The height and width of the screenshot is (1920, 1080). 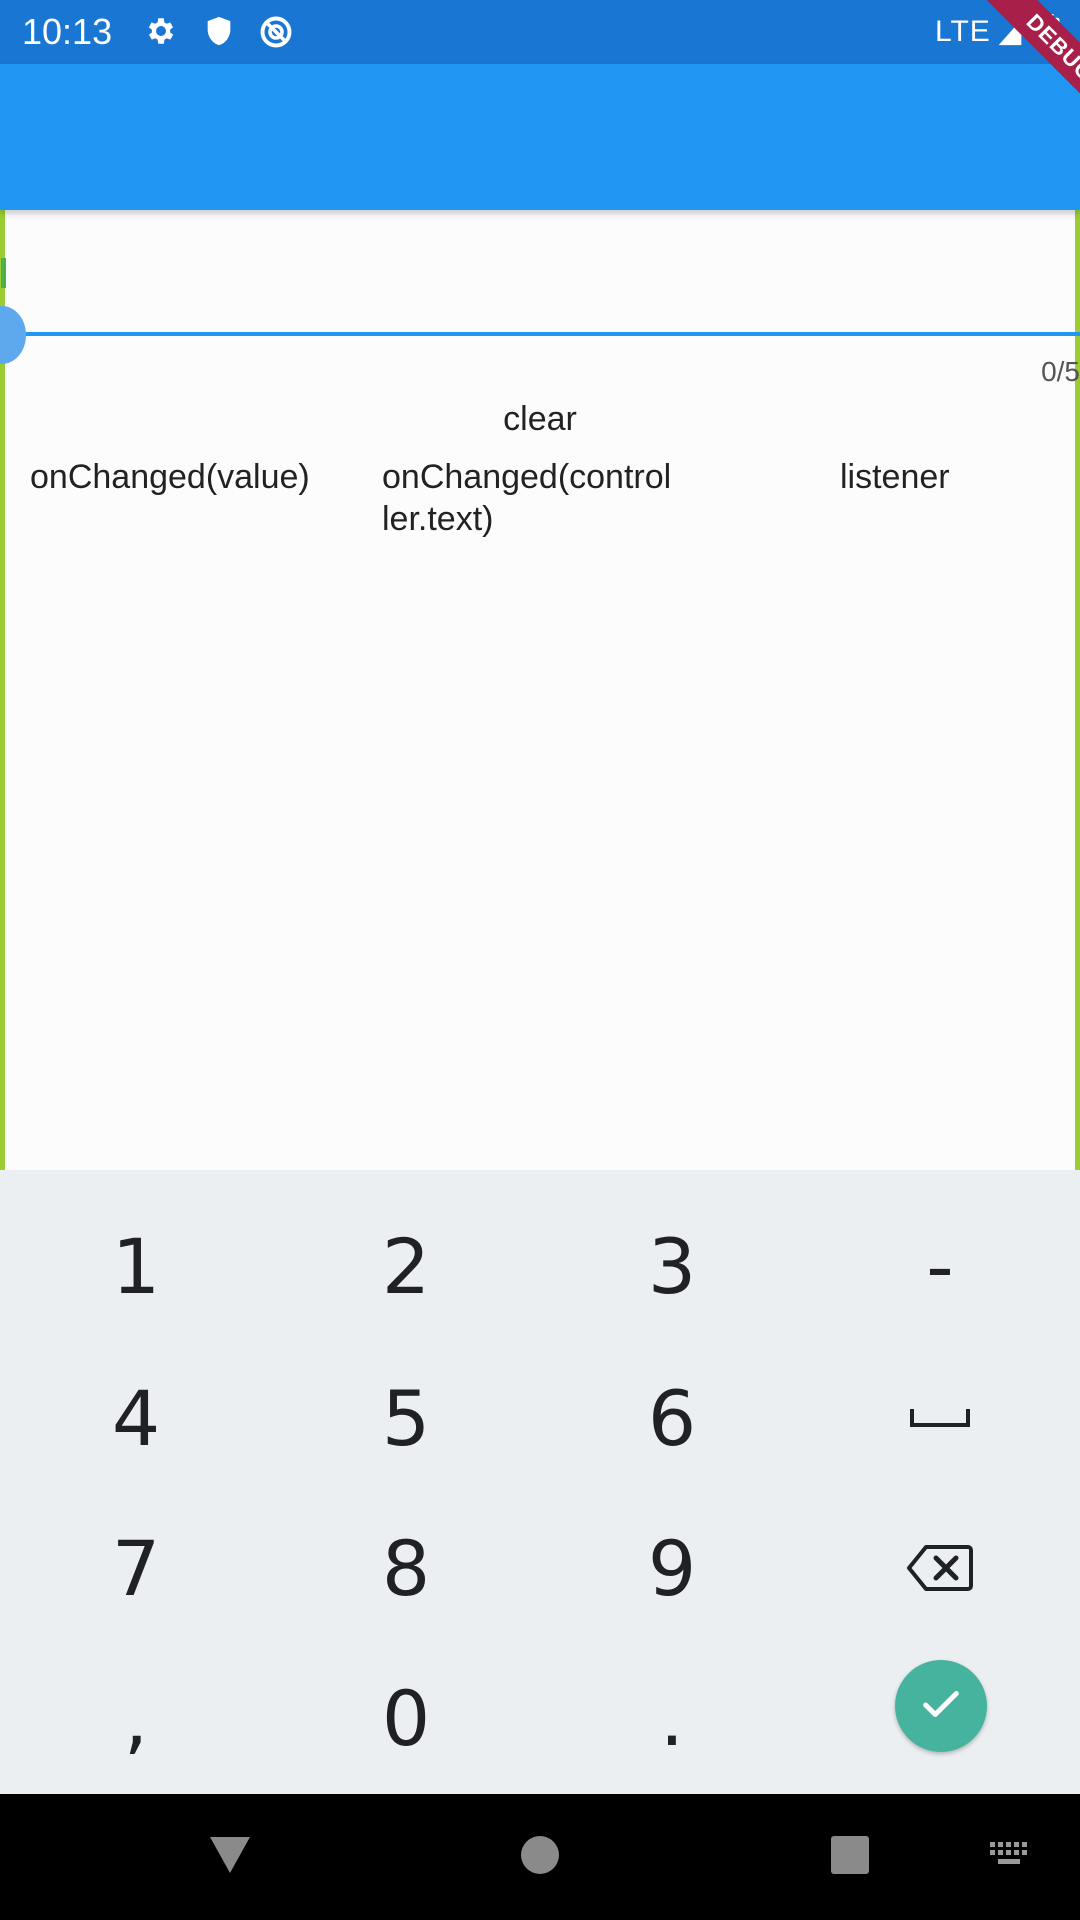 I want to click on data-saver-icon, so click(x=275, y=31).